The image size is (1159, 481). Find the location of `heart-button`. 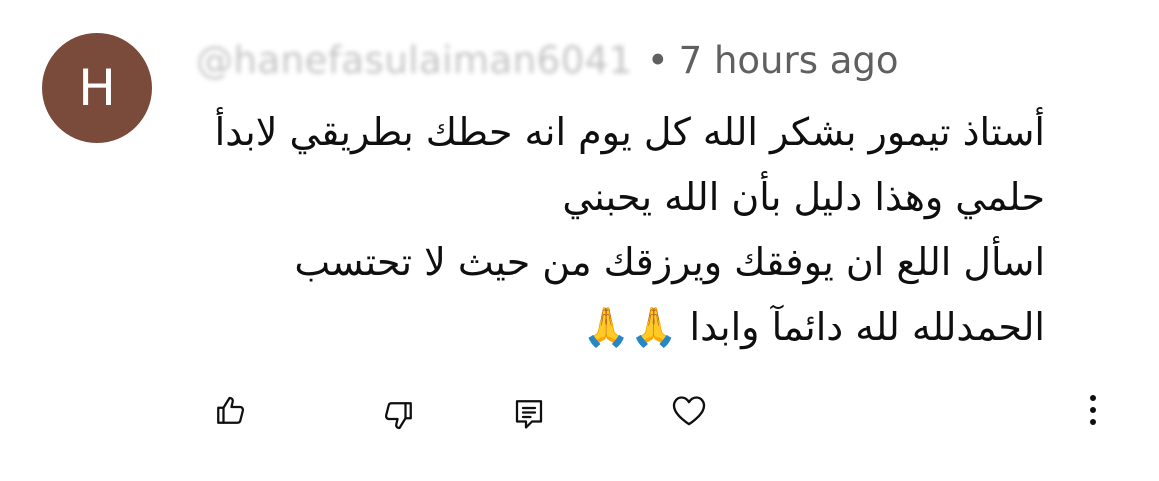

heart-button is located at coordinates (689, 410).